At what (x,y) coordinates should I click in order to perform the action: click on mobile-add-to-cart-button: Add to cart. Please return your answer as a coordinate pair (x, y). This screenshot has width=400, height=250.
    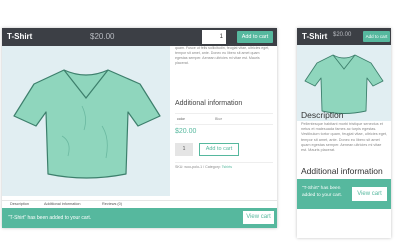
    Looking at the image, I should click on (376, 36).